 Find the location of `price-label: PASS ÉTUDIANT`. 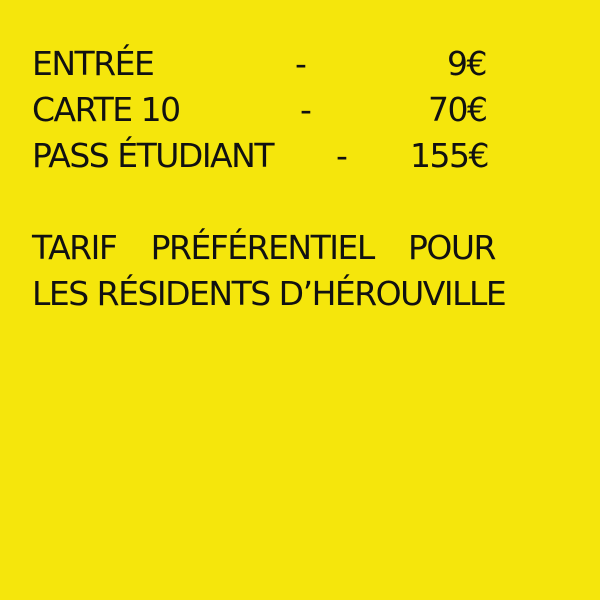

price-label: PASS ÉTUDIANT is located at coordinates (153, 155).